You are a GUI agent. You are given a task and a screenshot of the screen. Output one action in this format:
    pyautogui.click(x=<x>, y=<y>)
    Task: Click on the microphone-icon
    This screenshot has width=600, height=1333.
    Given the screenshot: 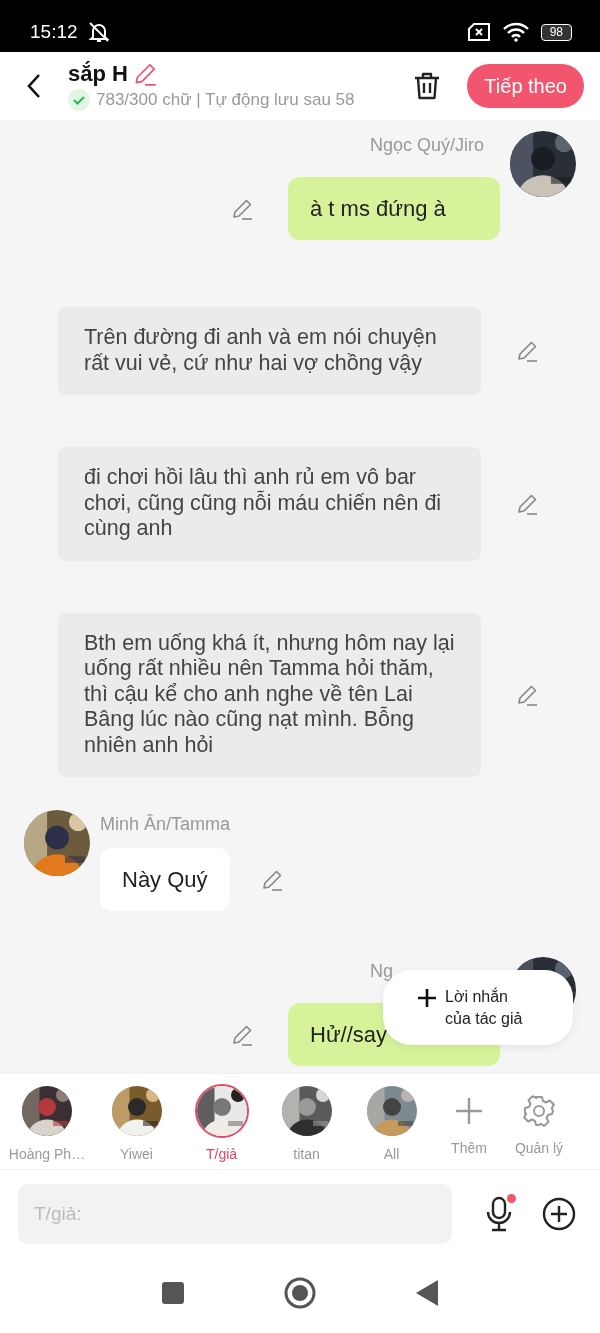 What is the action you would take?
    pyautogui.click(x=499, y=1214)
    